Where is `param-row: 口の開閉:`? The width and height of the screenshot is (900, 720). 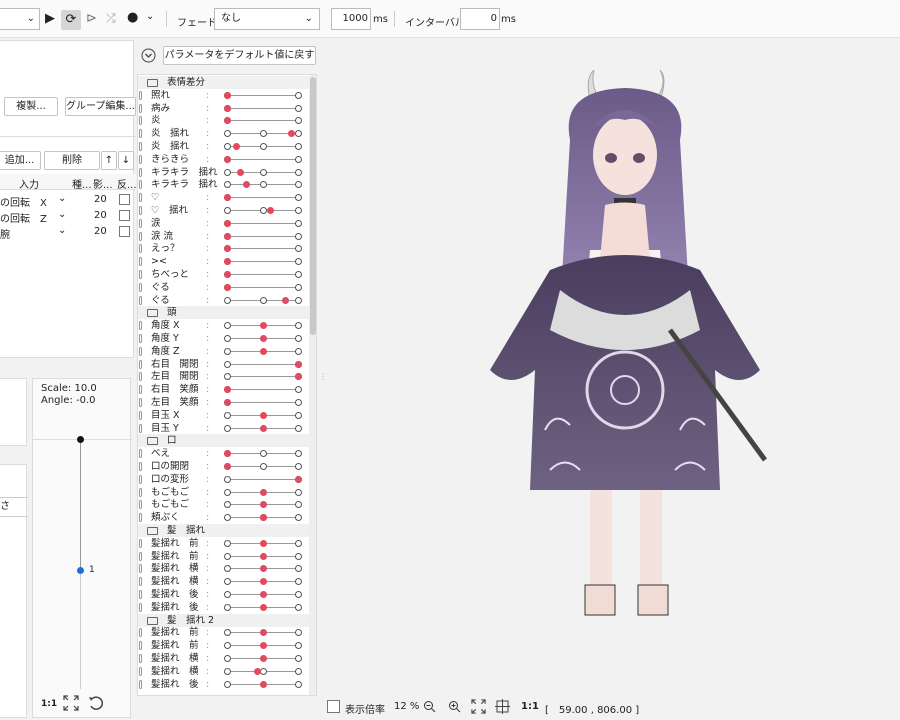
param-row: 口の開閉: is located at coordinates (227, 466).